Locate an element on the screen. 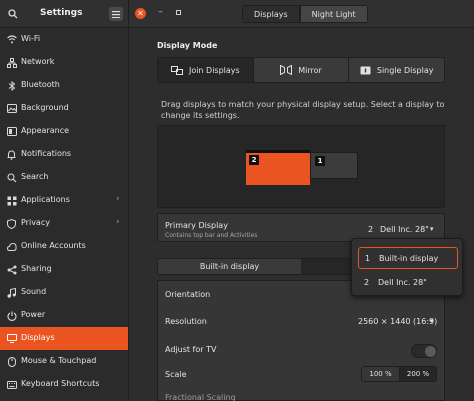  display-mode-selector: Join Displays Mirror Single Display is located at coordinates (301, 70).